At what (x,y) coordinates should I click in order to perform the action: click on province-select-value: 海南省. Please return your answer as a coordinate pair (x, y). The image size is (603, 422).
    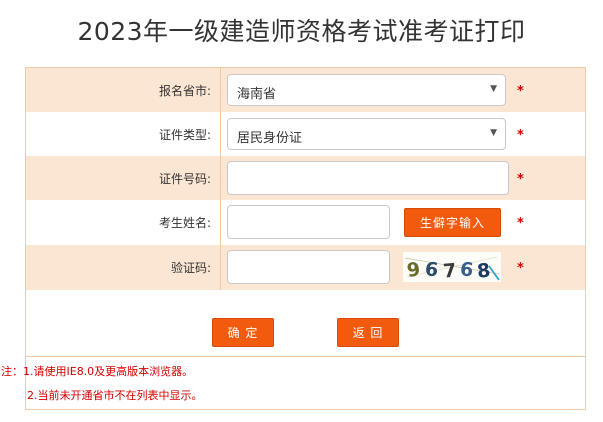
    Looking at the image, I should click on (257, 94).